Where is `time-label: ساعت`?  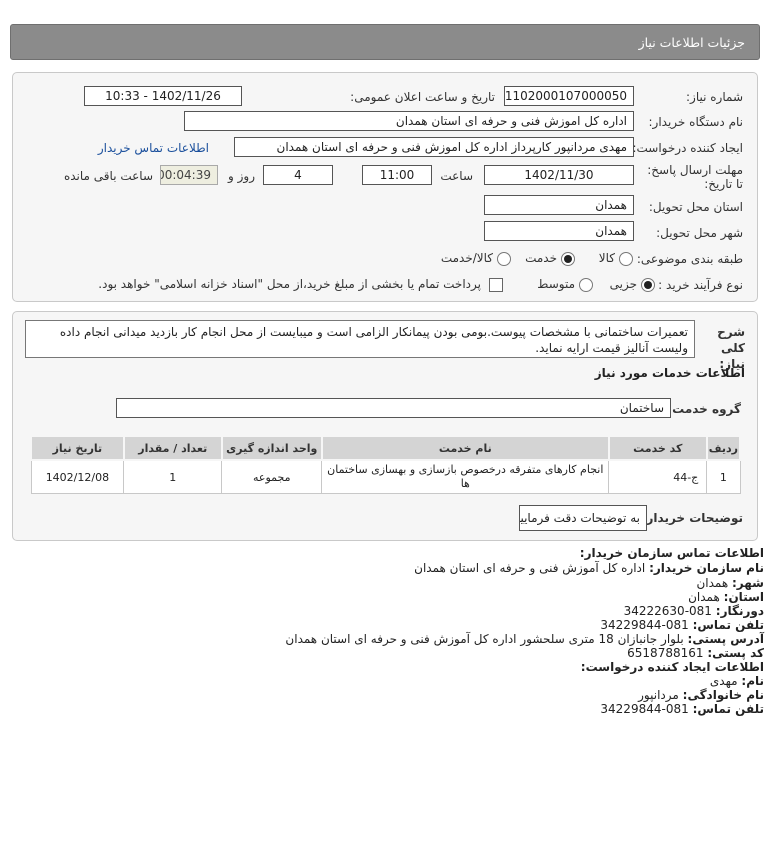 time-label: ساعت is located at coordinates (456, 176).